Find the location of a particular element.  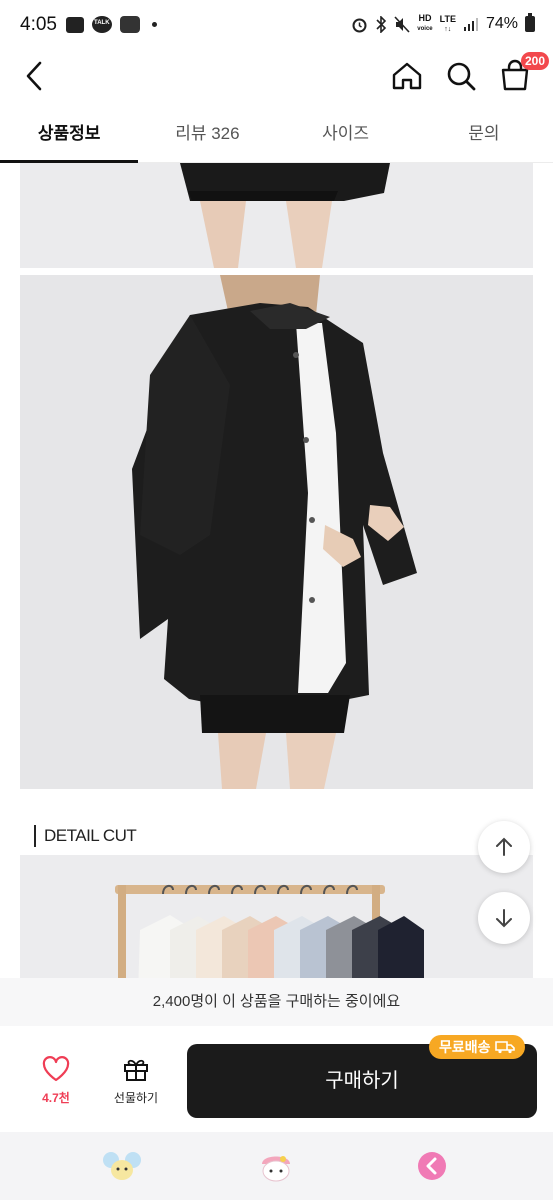

home-icon is located at coordinates (407, 76).